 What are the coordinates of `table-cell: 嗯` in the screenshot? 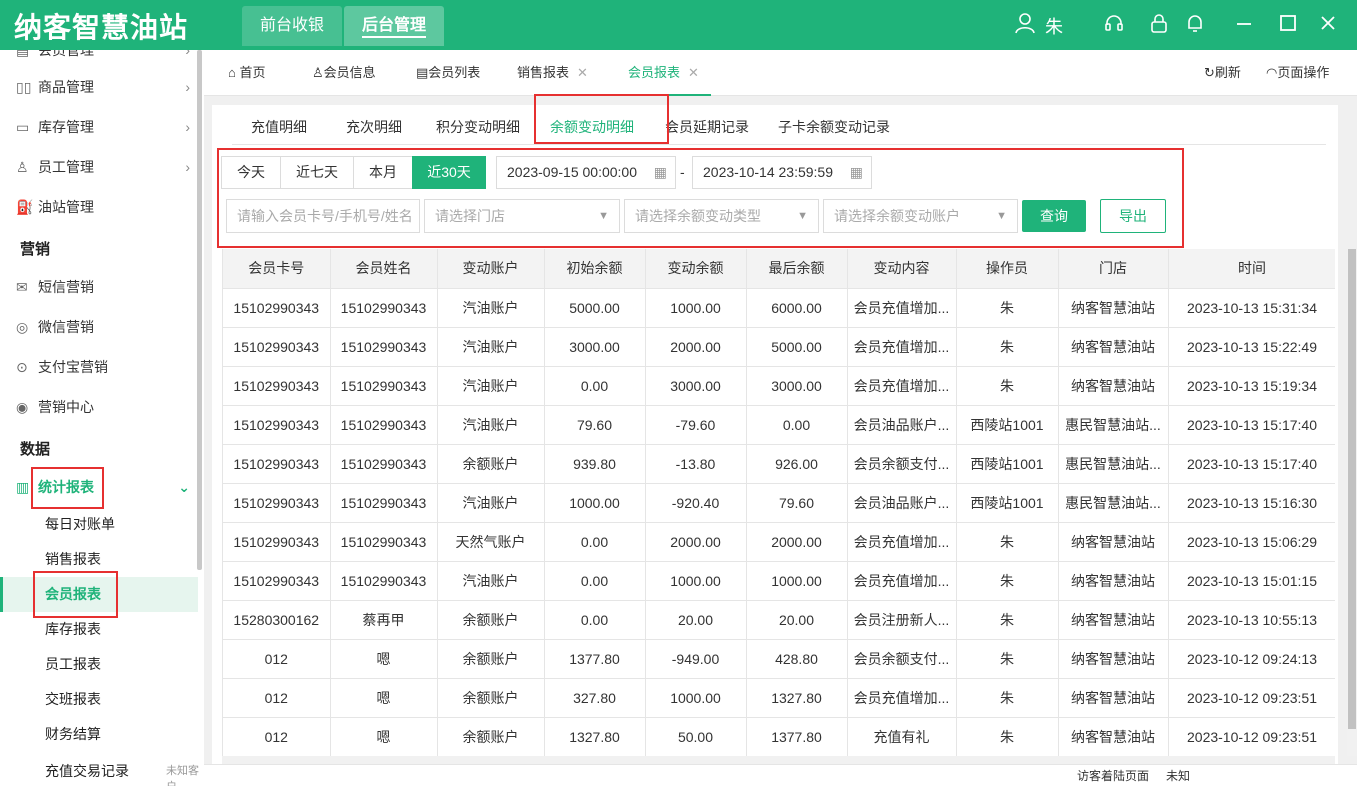 It's located at (384, 659).